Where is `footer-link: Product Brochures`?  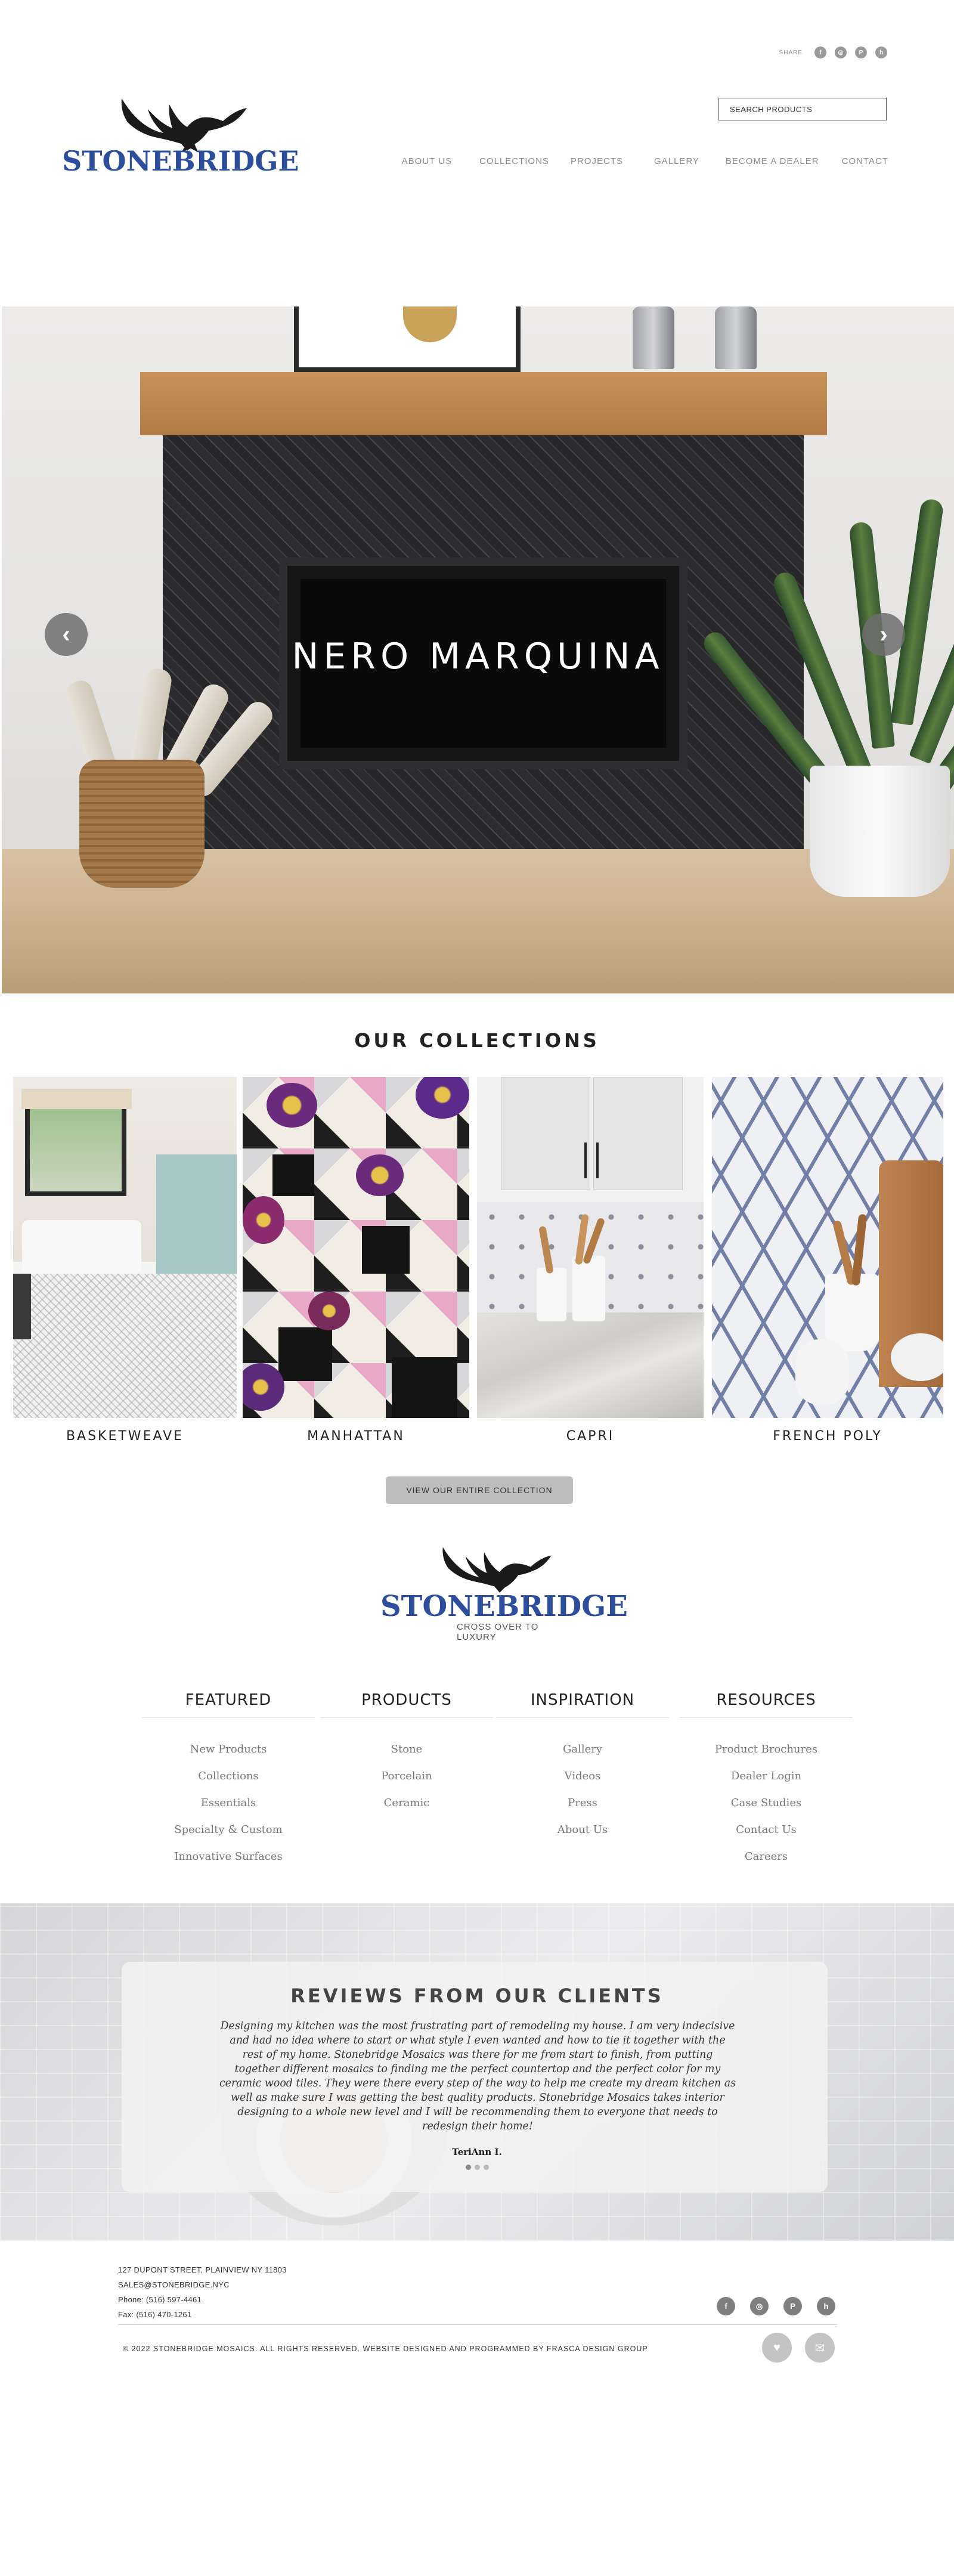
footer-link: Product Brochures is located at coordinates (766, 1750).